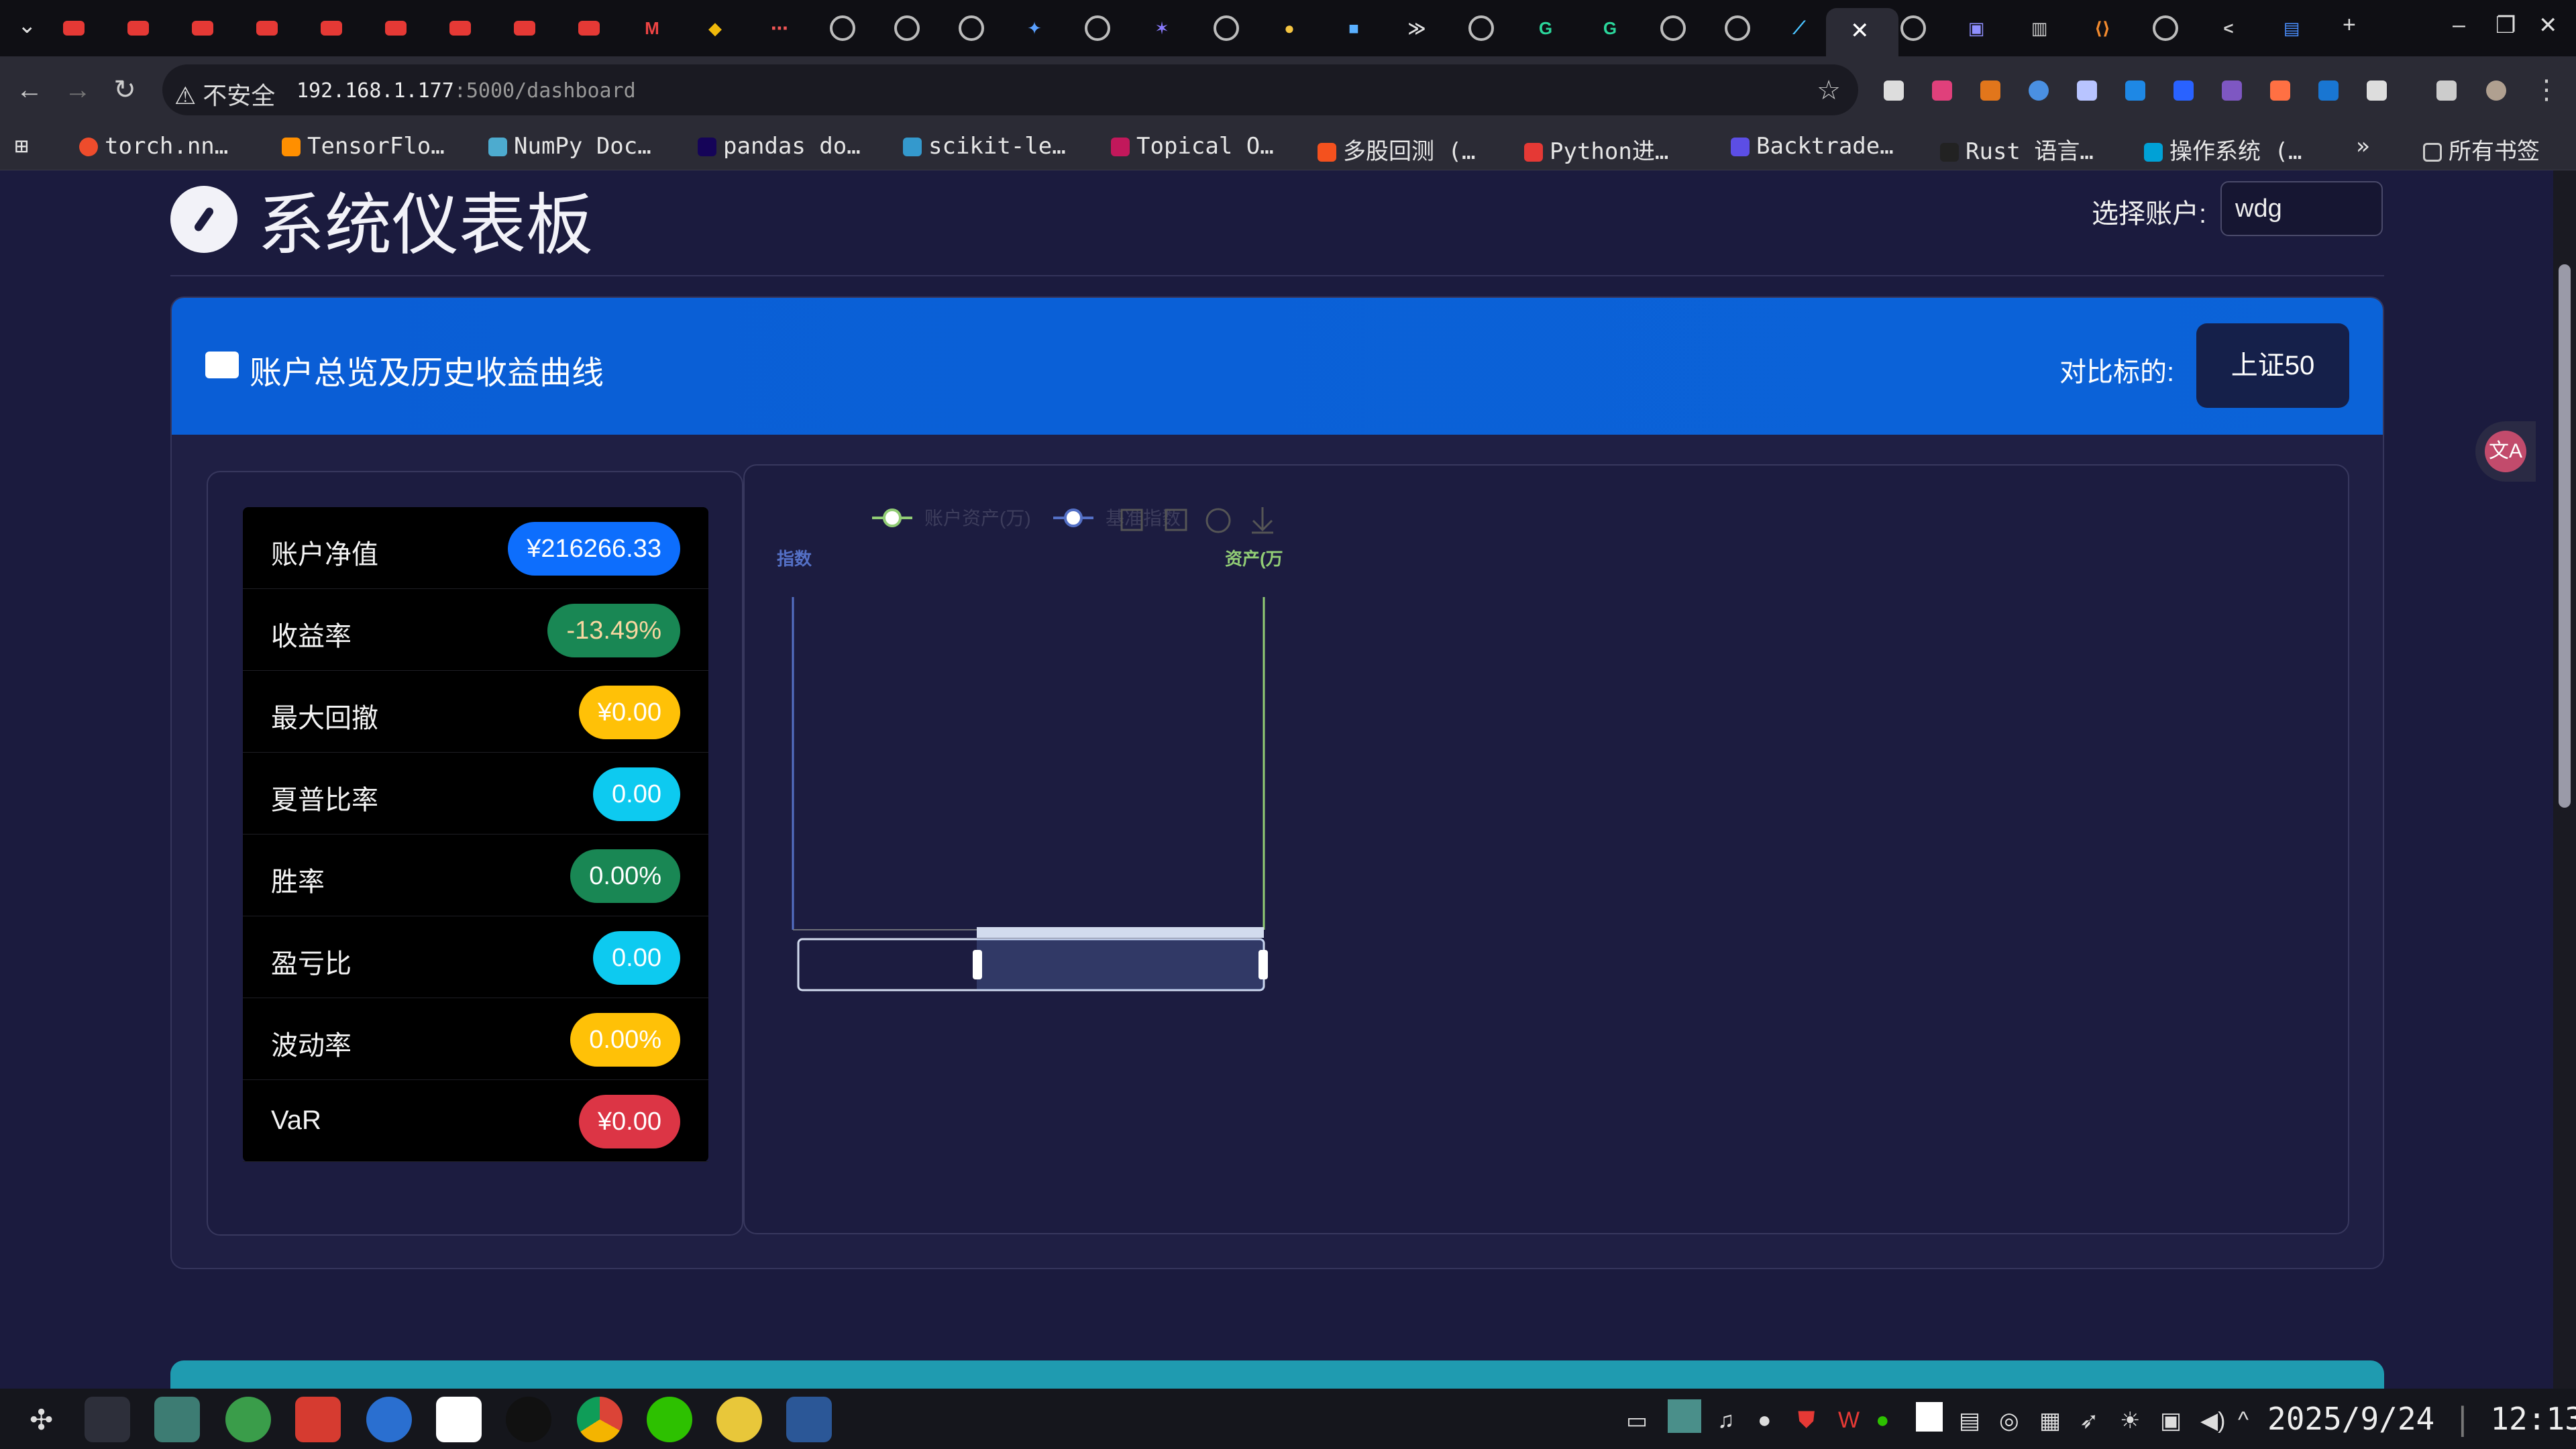 The image size is (2576, 1449). Describe the element at coordinates (318, 1419) in the screenshot. I see `stock-app-icon` at that location.